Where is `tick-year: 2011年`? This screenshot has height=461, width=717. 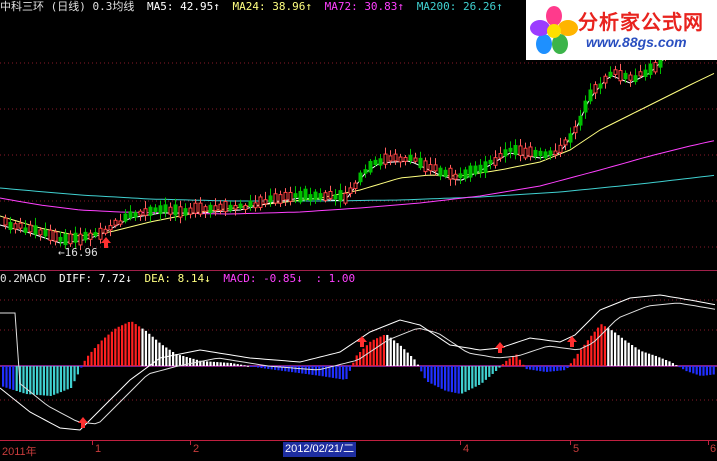
tick-year: 2011年 is located at coordinates (19, 452).